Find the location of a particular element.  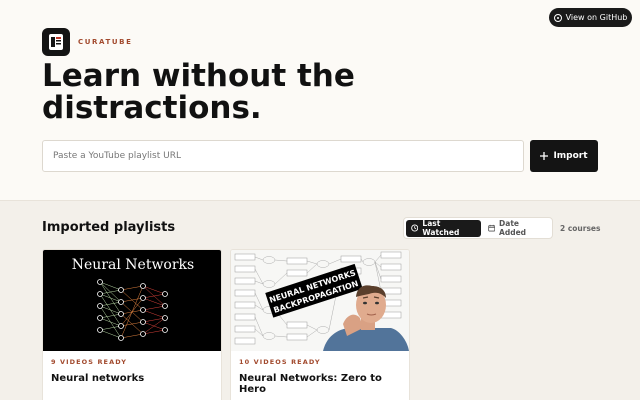

playlist-url-input is located at coordinates (283, 156).